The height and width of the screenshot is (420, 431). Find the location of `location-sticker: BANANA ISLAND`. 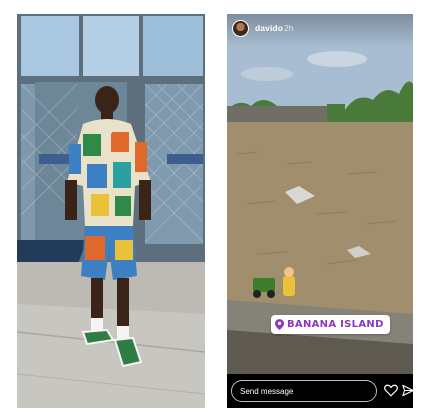

location-sticker: BANANA ISLAND is located at coordinates (330, 324).